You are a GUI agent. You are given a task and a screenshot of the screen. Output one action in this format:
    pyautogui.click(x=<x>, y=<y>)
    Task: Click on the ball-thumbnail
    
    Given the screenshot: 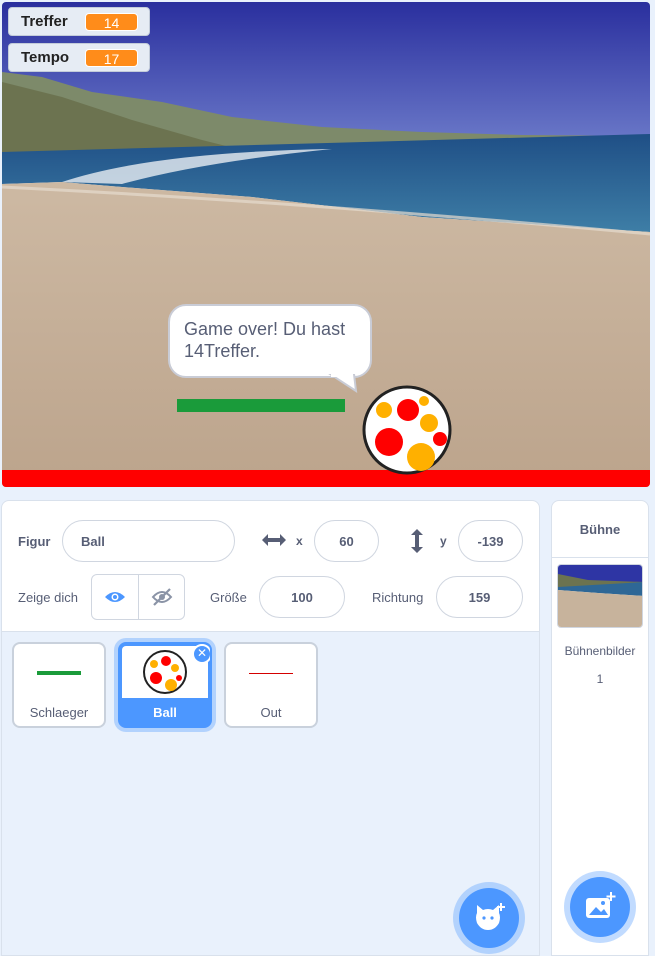 What is the action you would take?
    pyautogui.click(x=165, y=672)
    